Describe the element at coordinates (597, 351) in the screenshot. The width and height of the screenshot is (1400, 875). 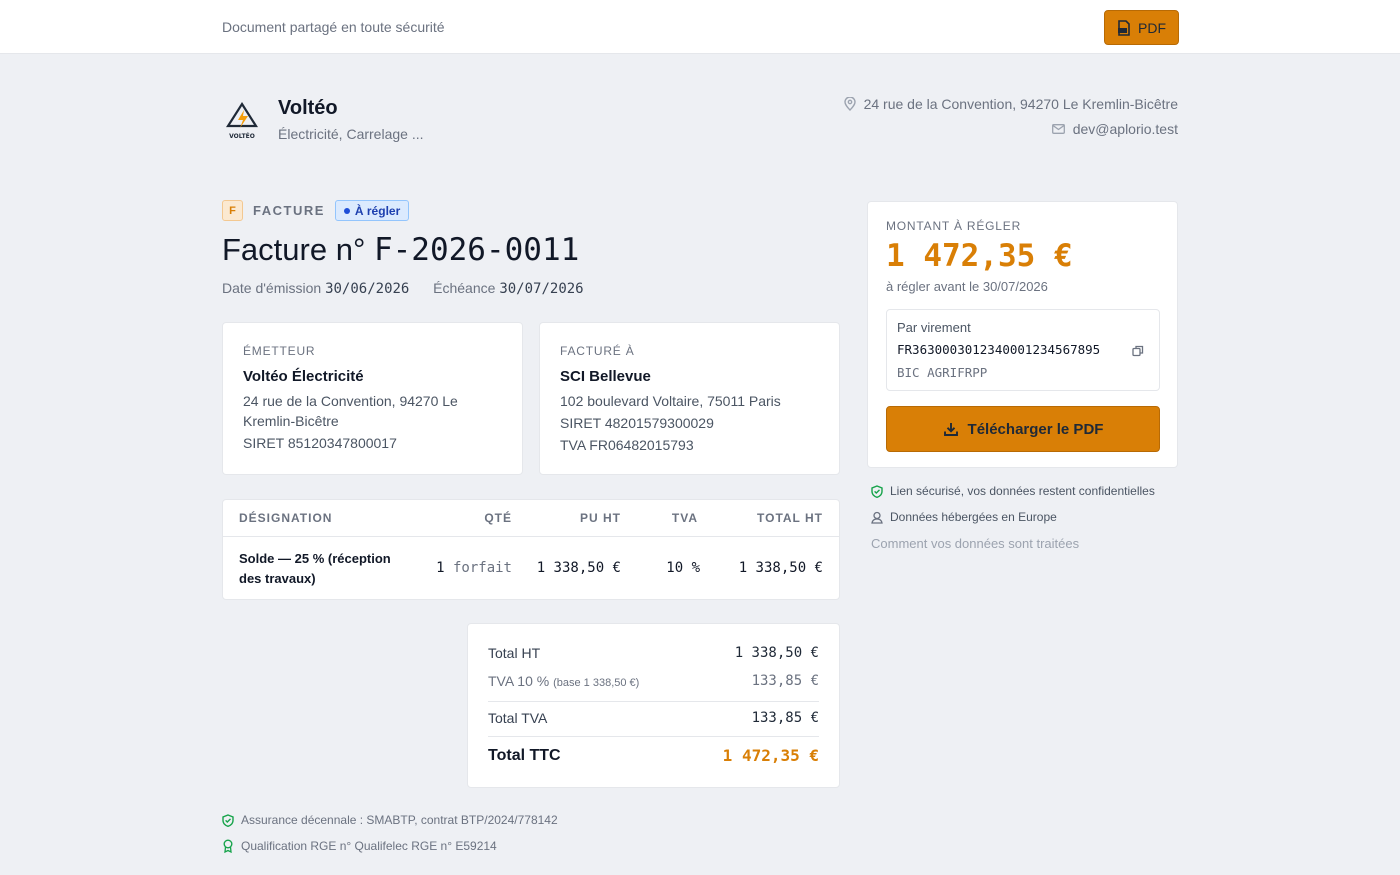
I see `billed-to-label: FACTURÉ À` at that location.